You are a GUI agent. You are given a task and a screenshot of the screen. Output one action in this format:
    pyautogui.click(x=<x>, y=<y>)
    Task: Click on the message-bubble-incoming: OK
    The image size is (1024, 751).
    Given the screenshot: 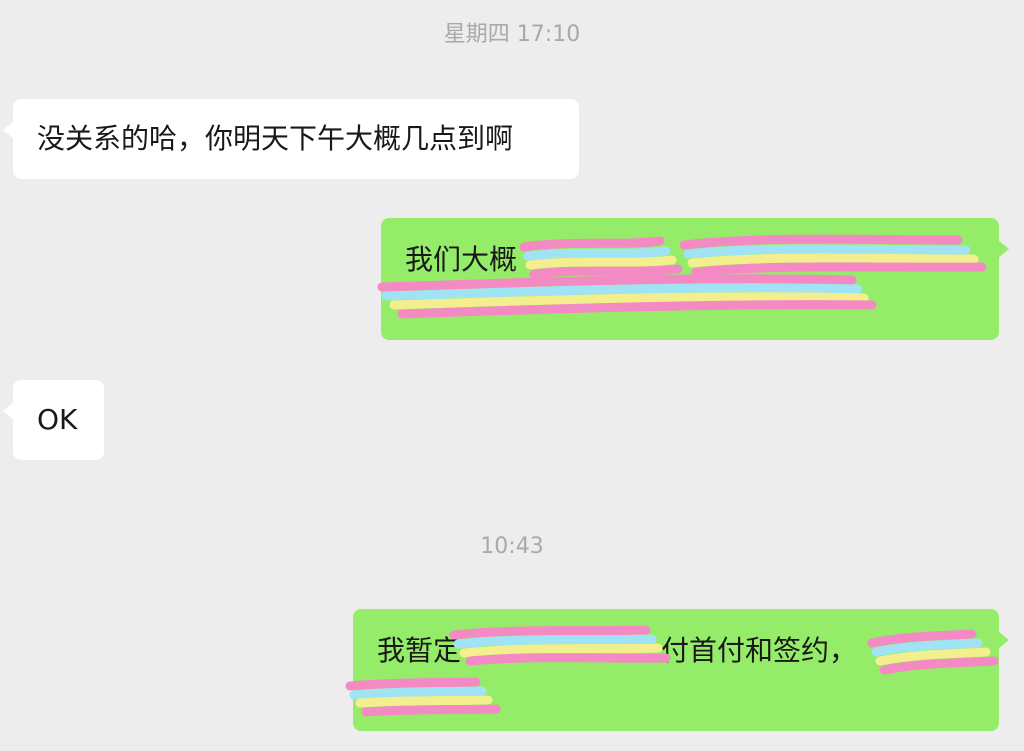 What is the action you would take?
    pyautogui.click(x=53, y=420)
    